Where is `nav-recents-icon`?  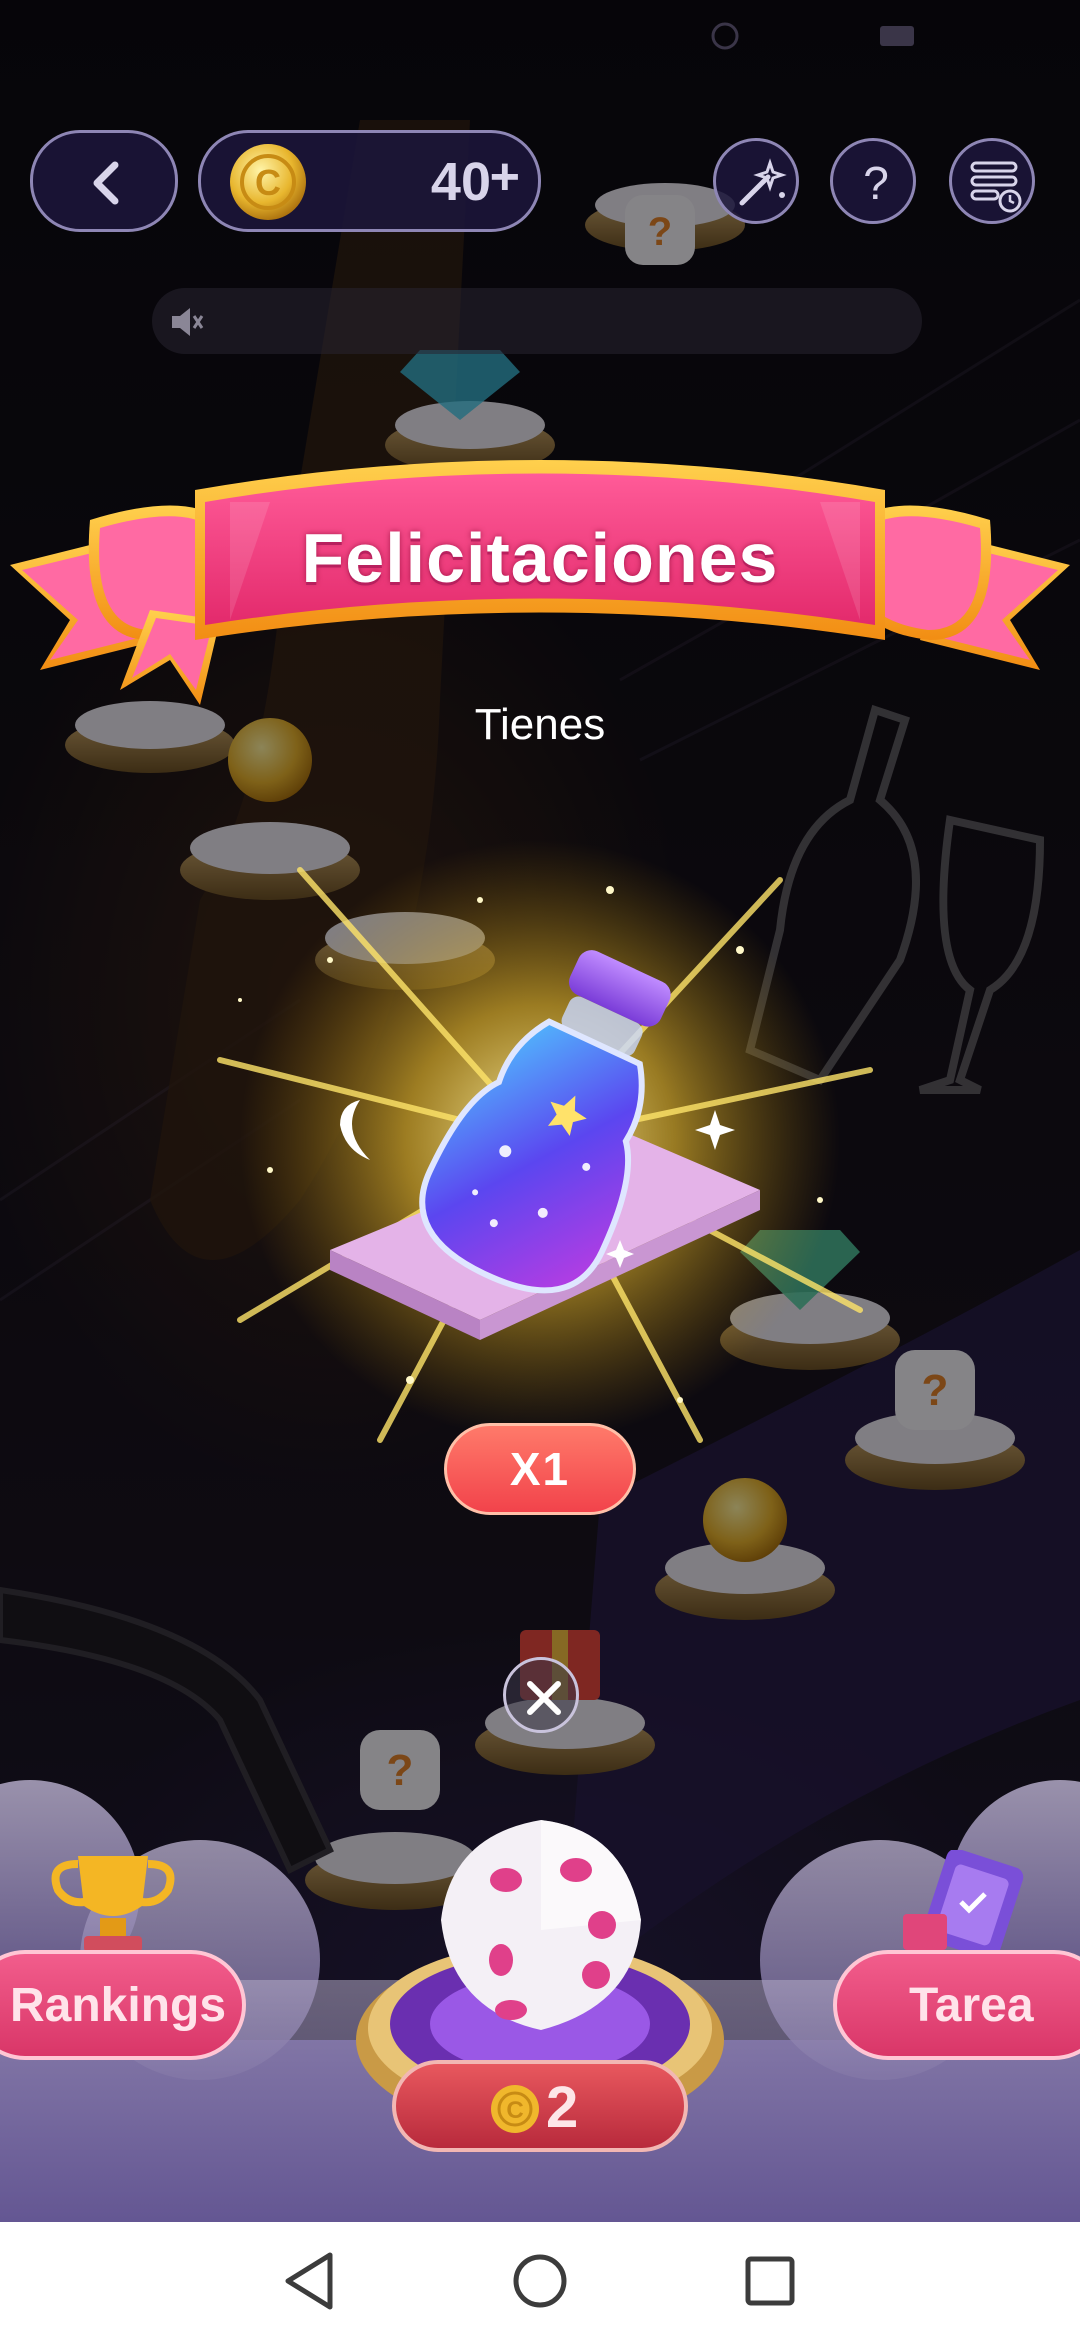 nav-recents-icon is located at coordinates (770, 2281).